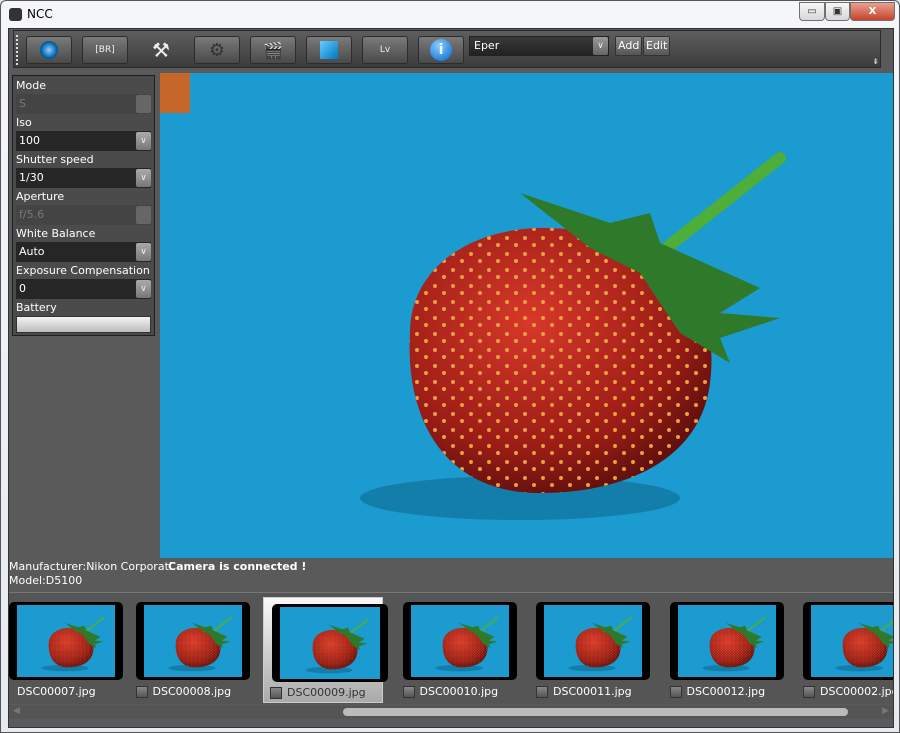 Image resolution: width=900 pixels, height=733 pixels. I want to click on maximize-button: ▣, so click(837, 11).